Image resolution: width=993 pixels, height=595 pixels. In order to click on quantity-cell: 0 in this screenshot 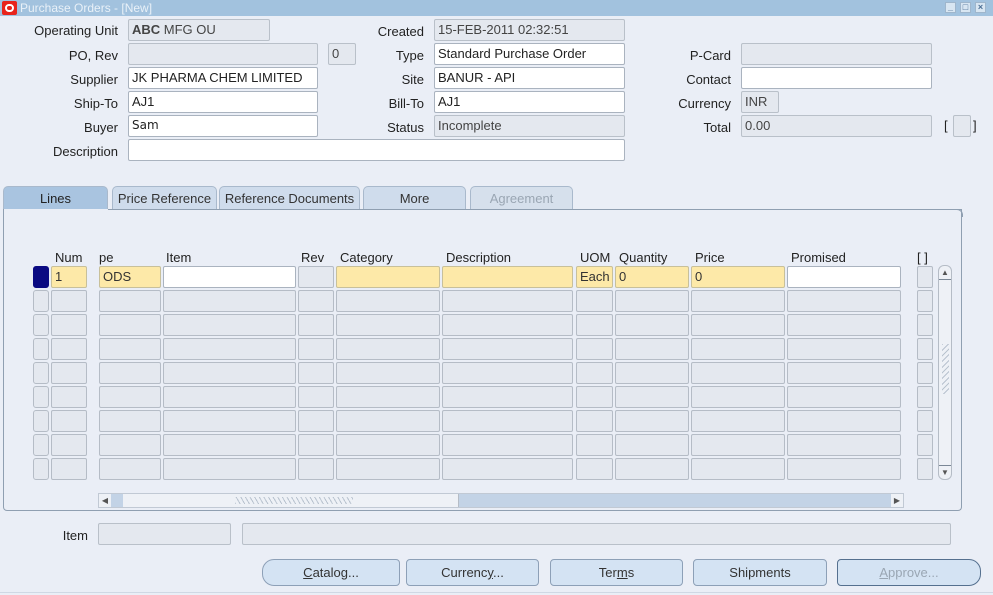, I will do `click(652, 277)`.